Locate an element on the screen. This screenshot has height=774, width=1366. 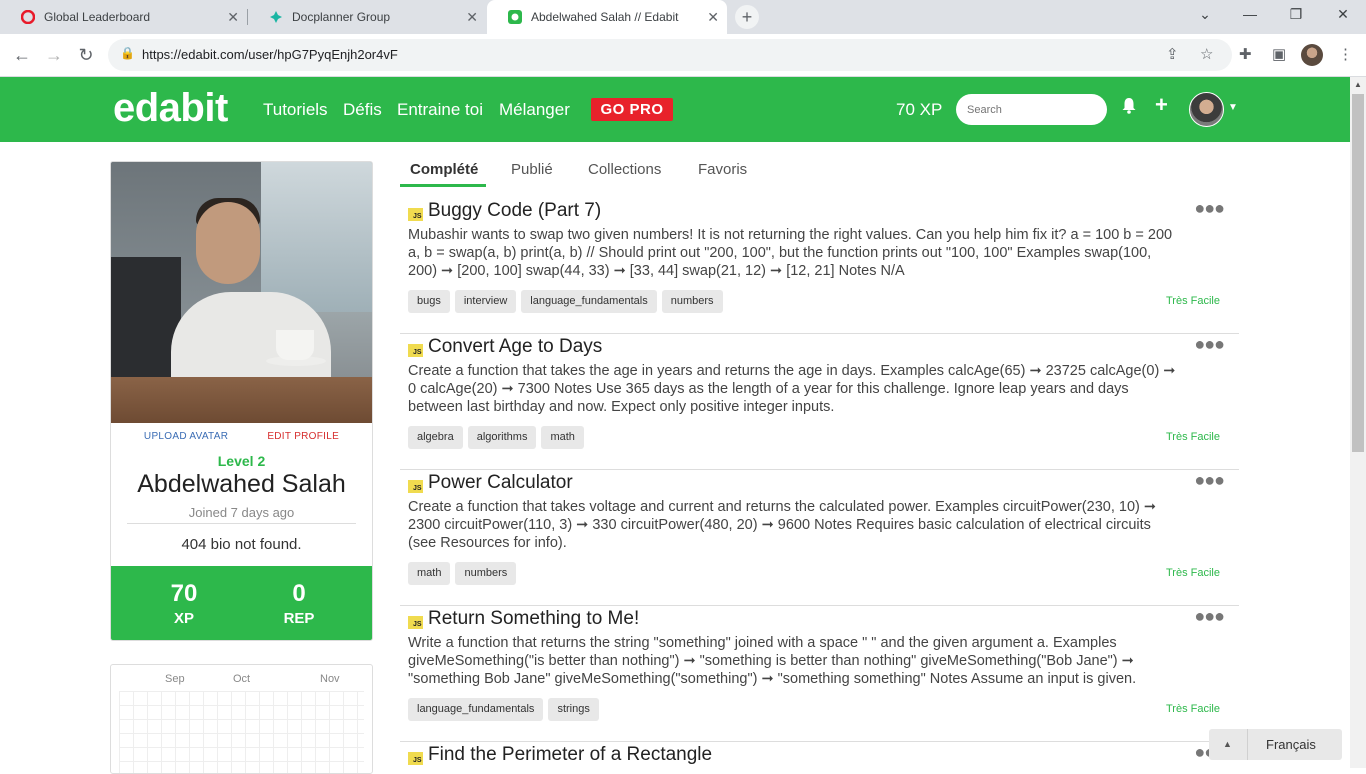
tag: strings is located at coordinates (573, 709).